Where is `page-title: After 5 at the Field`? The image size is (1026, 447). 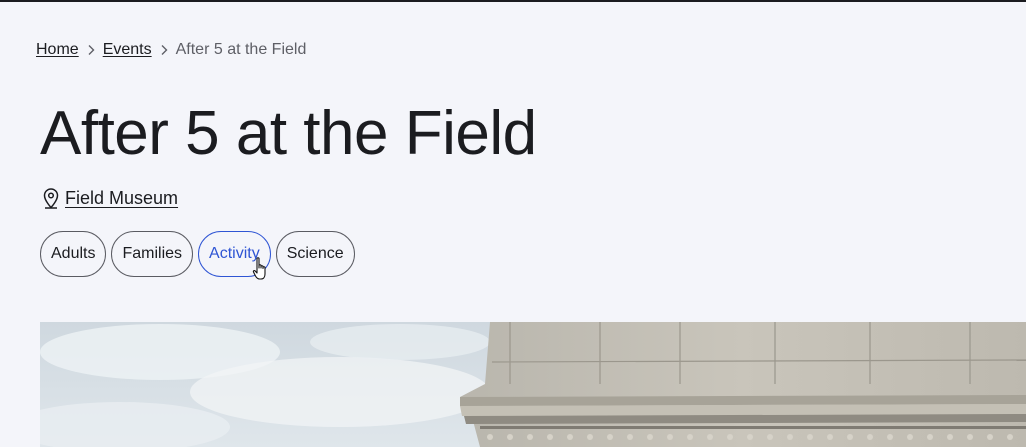
page-title: After 5 at the Field is located at coordinates (288, 133).